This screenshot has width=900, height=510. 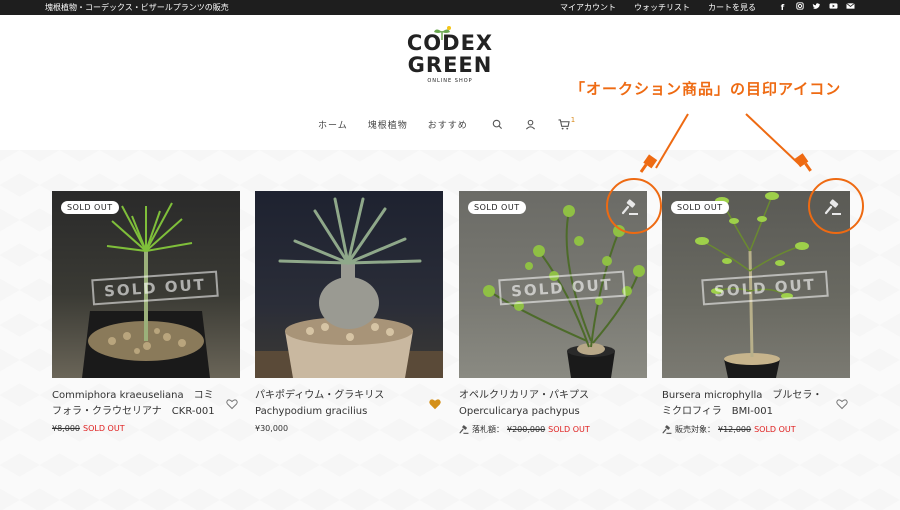 What do you see at coordinates (66, 428) in the screenshot?
I see `price: ¥8,000` at bounding box center [66, 428].